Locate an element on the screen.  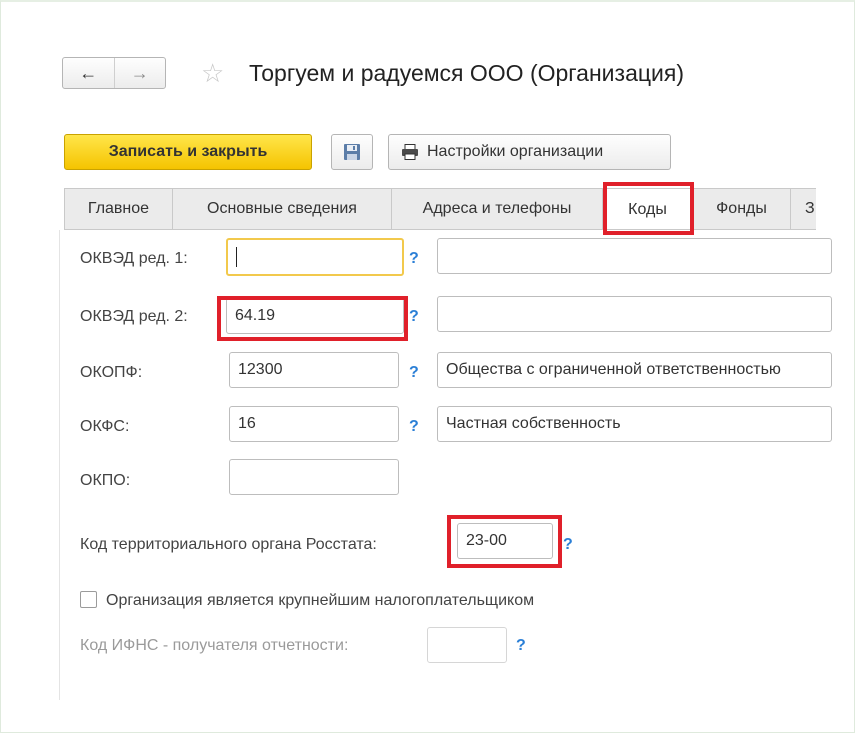
okfs-input: 16 is located at coordinates (314, 424).